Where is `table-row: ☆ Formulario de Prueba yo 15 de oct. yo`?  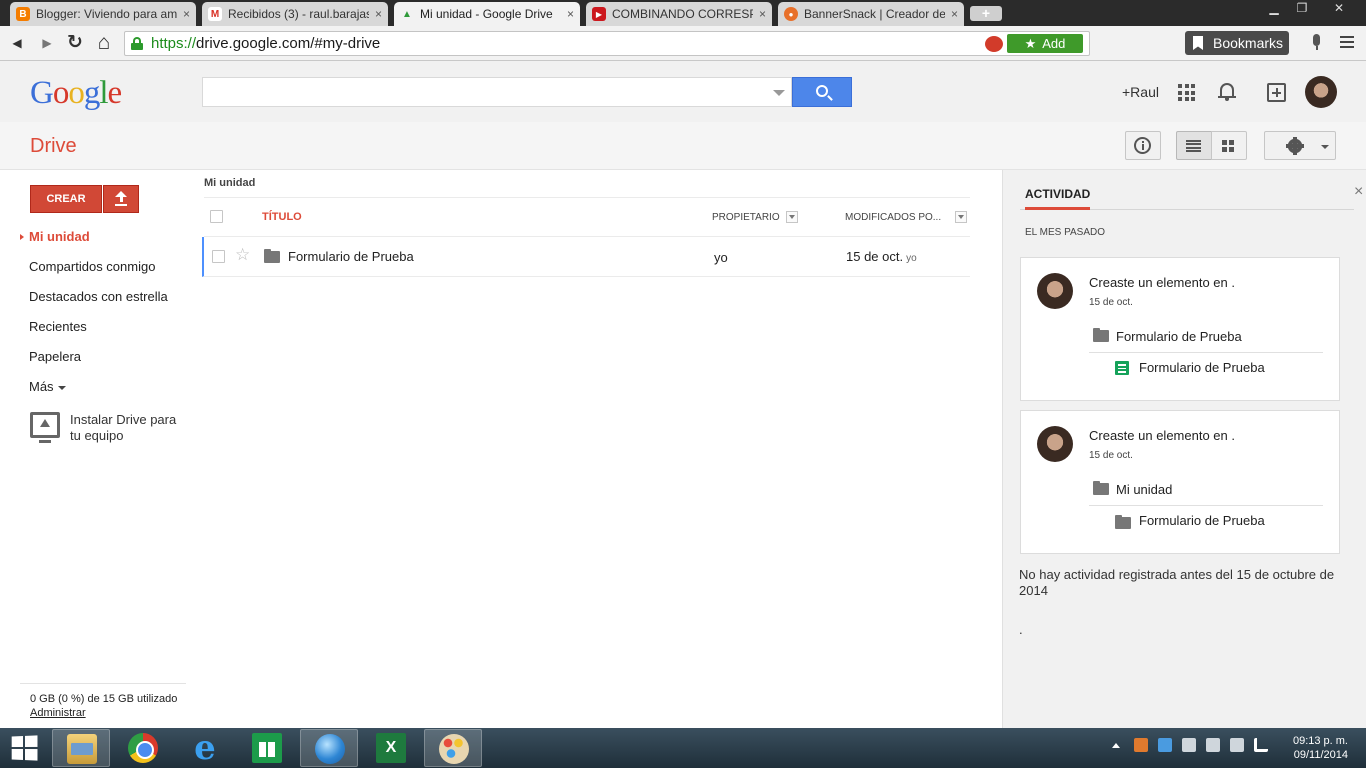
table-row: ☆ Formulario de Prueba yo 15 de oct. yo is located at coordinates (586, 257).